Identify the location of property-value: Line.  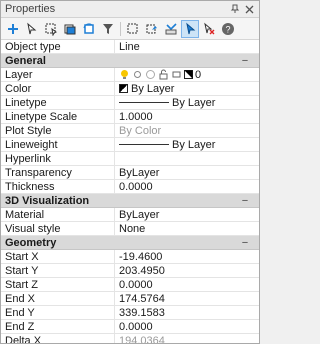
(129, 46).